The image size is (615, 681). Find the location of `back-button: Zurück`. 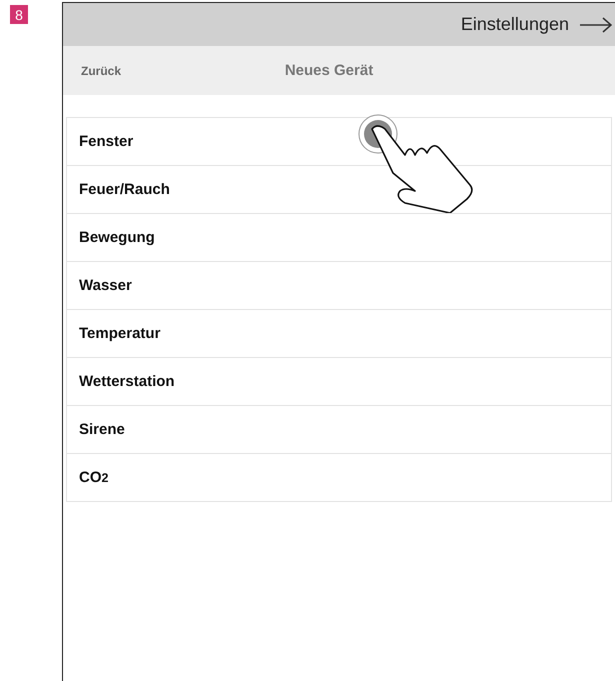

back-button: Zurück is located at coordinates (101, 71).